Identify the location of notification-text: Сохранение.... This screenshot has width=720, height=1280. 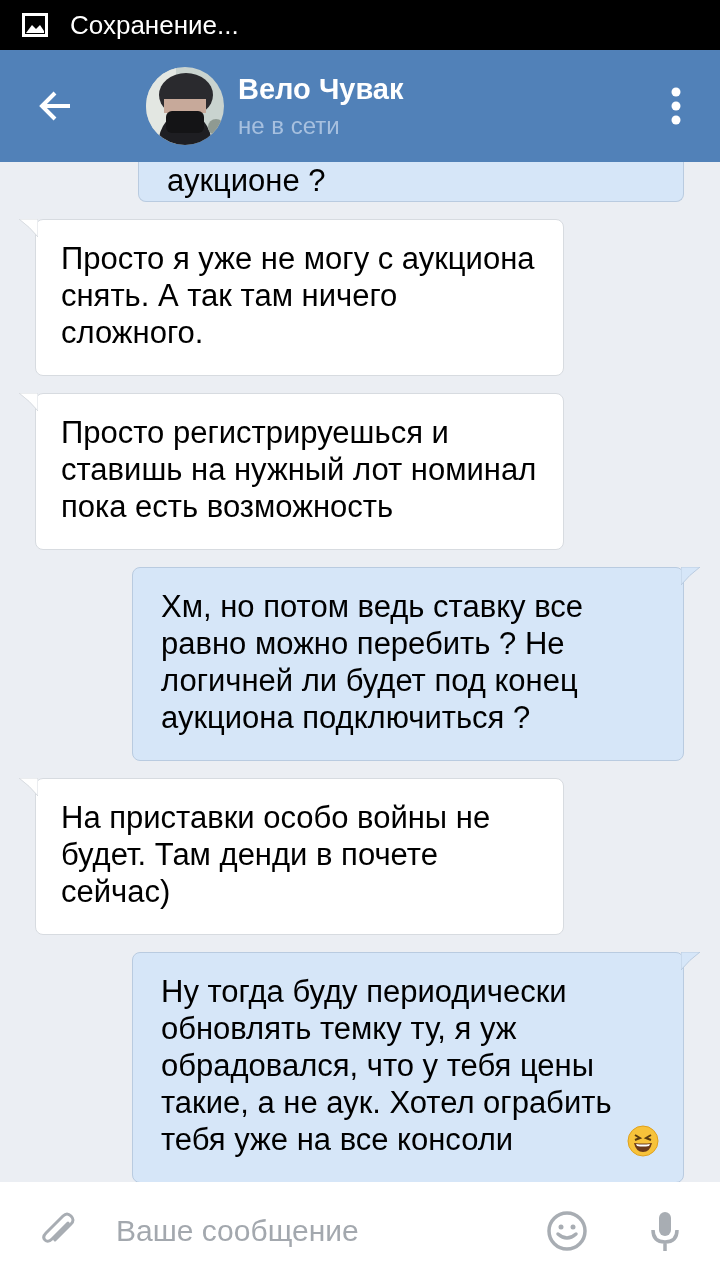
(154, 25).